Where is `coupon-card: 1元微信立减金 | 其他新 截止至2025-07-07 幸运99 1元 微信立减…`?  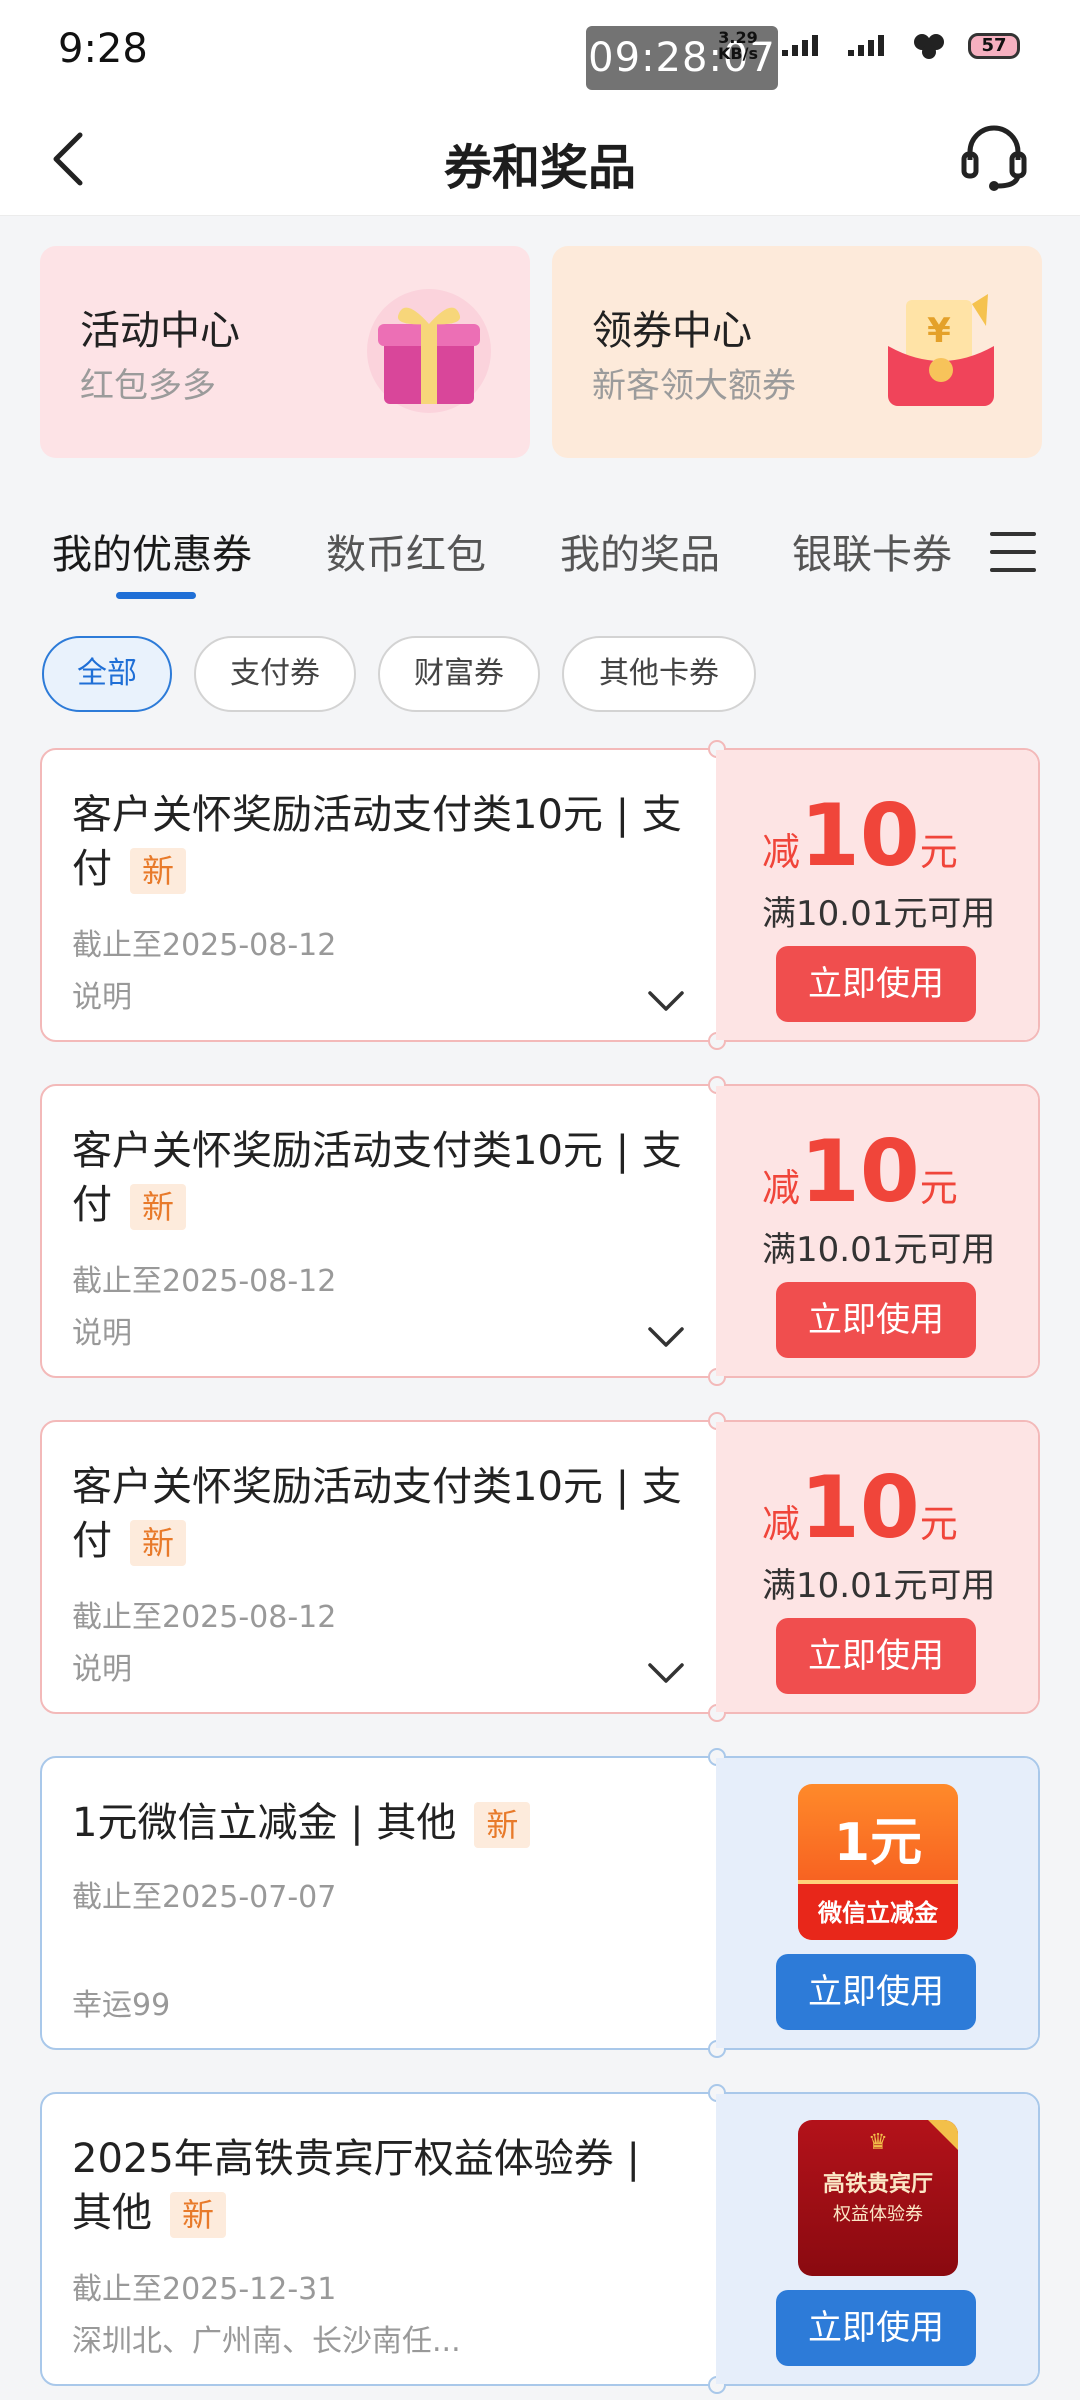 coupon-card: 1元微信立减金 | 其他新 截止至2025-07-07 幸运99 1元 微信立减… is located at coordinates (540, 1903).